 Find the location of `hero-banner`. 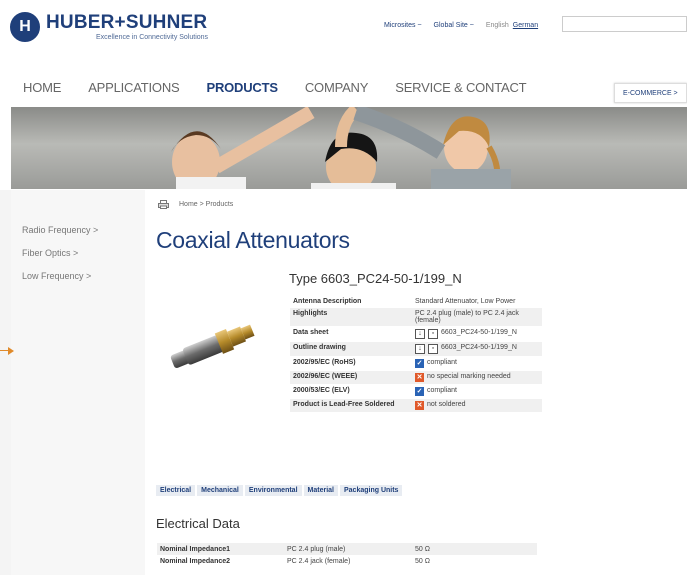

hero-banner is located at coordinates (349, 148).